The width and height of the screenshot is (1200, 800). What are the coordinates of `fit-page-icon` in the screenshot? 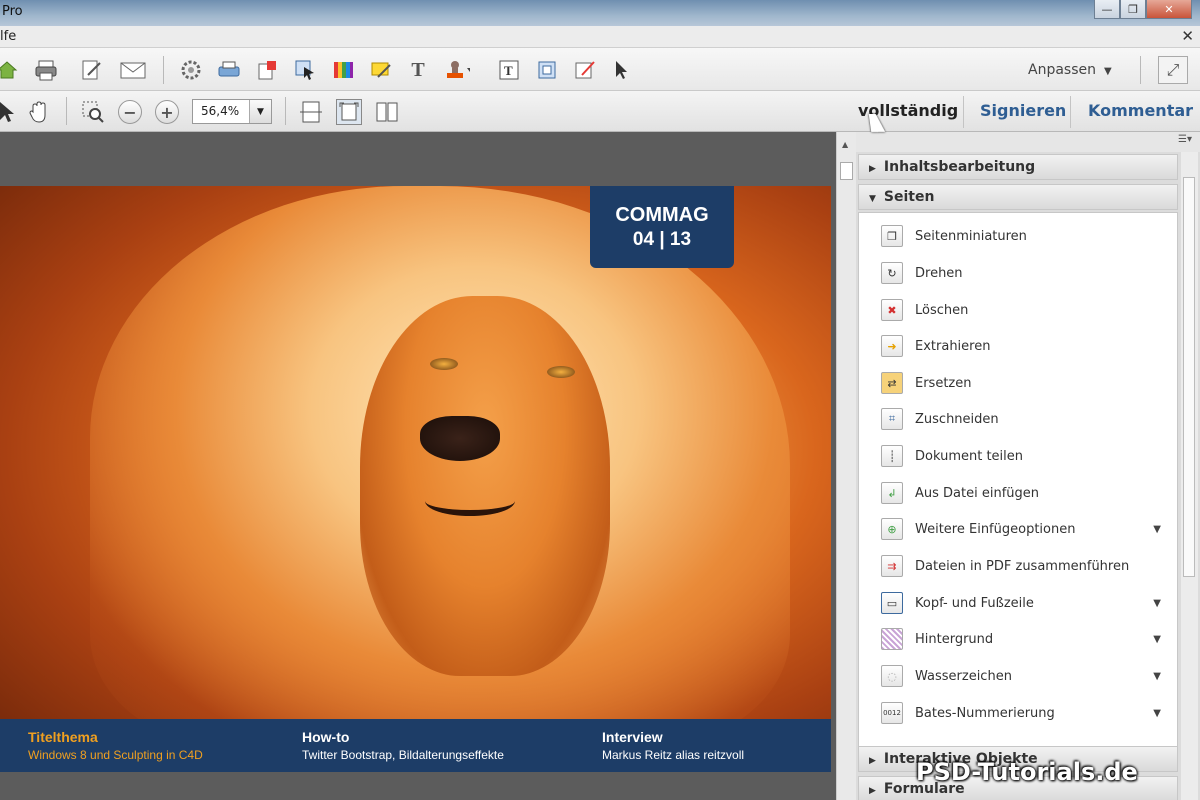 It's located at (349, 112).